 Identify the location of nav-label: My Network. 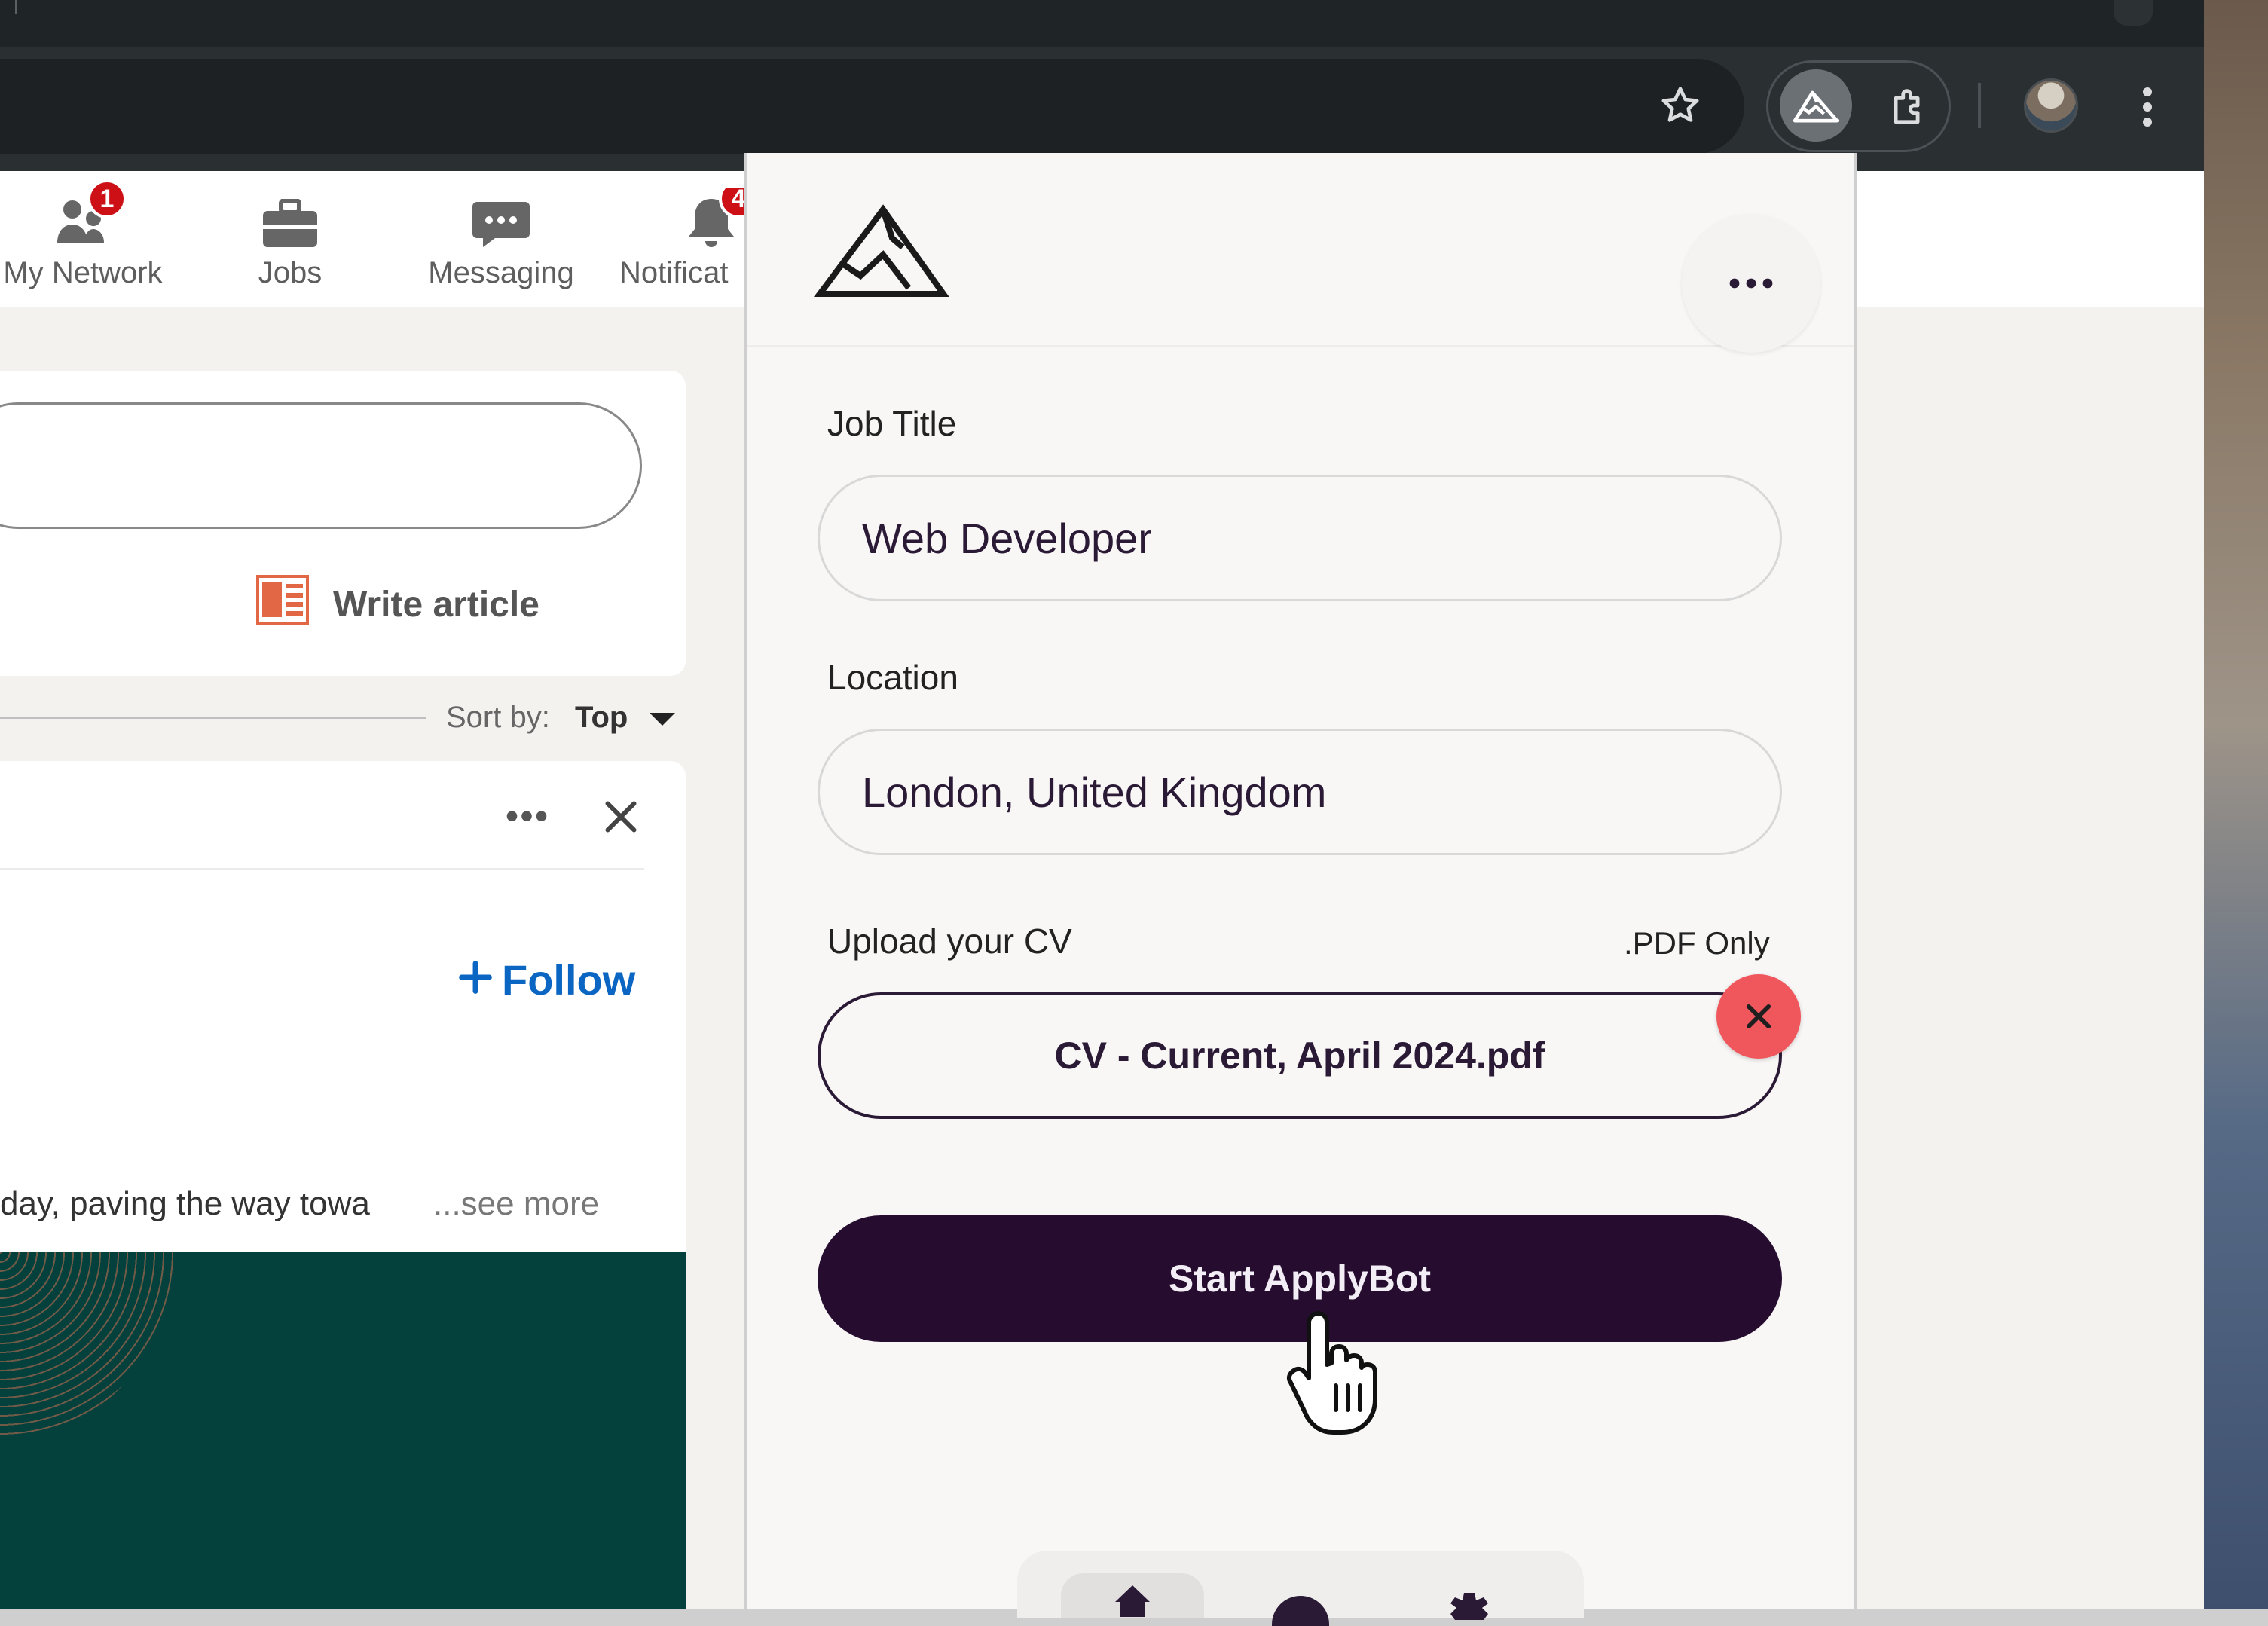
(83, 272).